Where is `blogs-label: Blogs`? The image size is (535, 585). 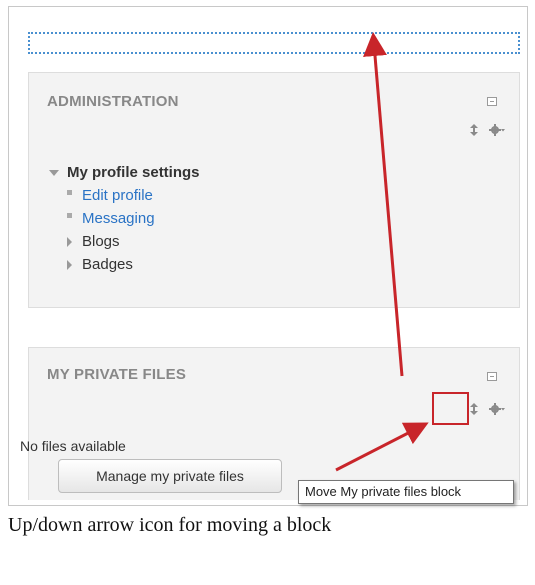 blogs-label: Blogs is located at coordinates (101, 241).